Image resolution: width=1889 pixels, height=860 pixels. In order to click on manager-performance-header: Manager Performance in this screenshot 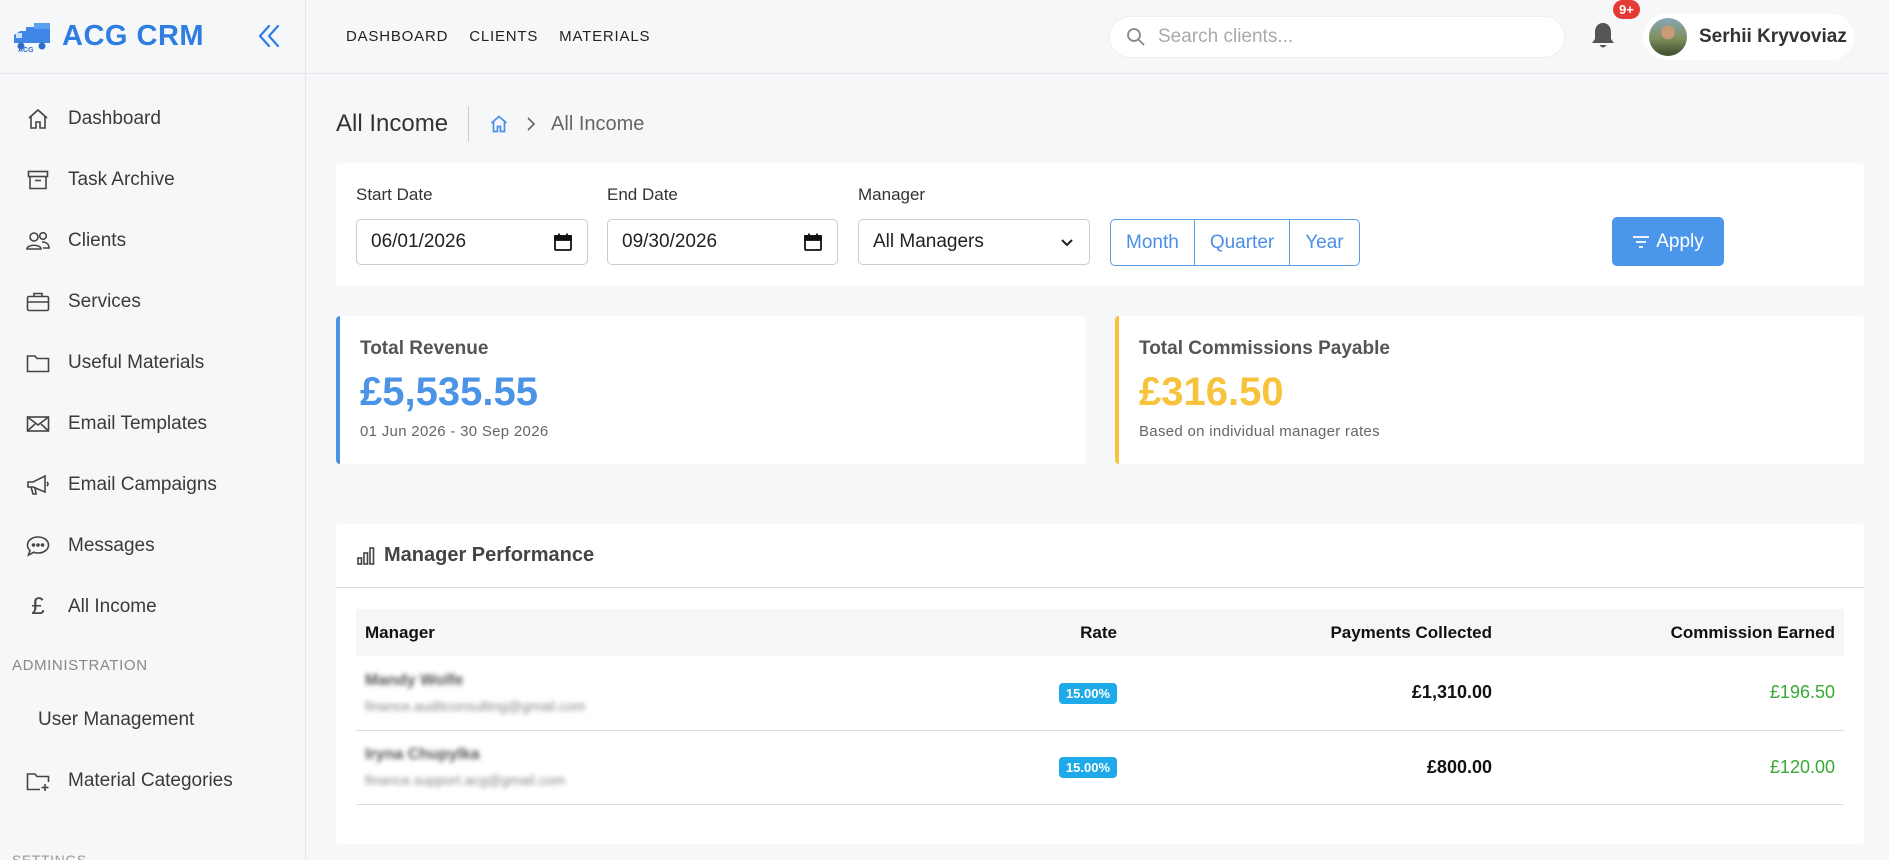, I will do `click(1100, 556)`.